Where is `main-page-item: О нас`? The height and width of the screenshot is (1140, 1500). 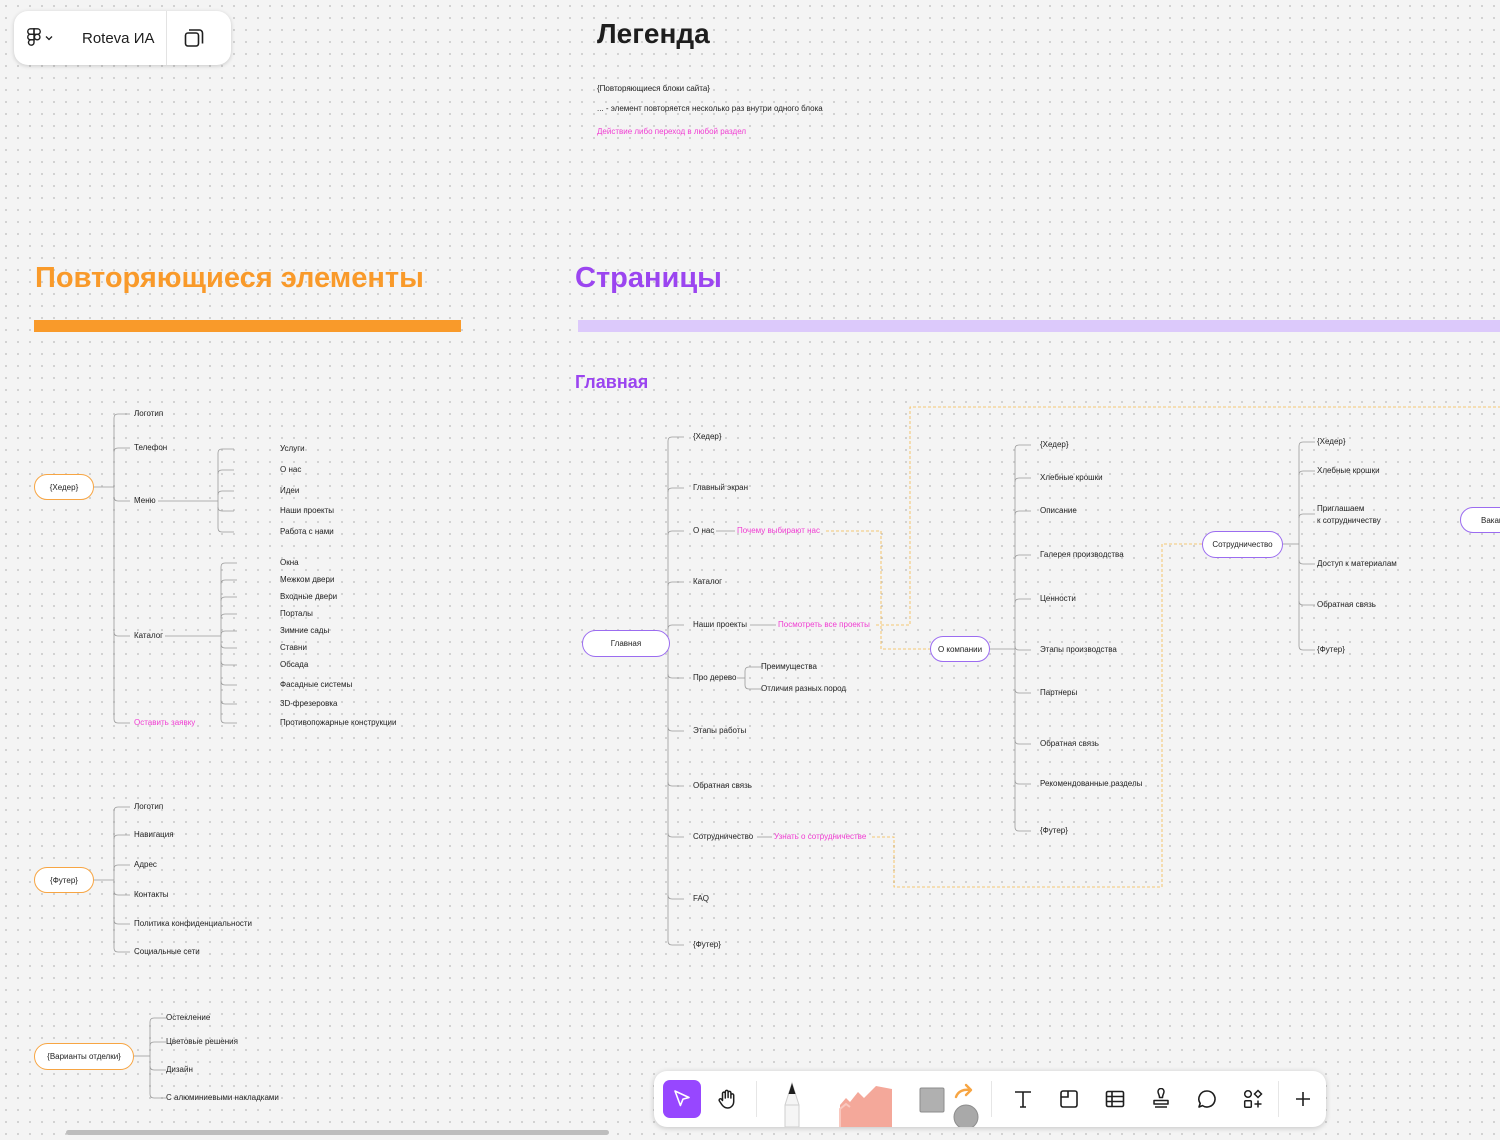 main-page-item: О нас is located at coordinates (704, 530).